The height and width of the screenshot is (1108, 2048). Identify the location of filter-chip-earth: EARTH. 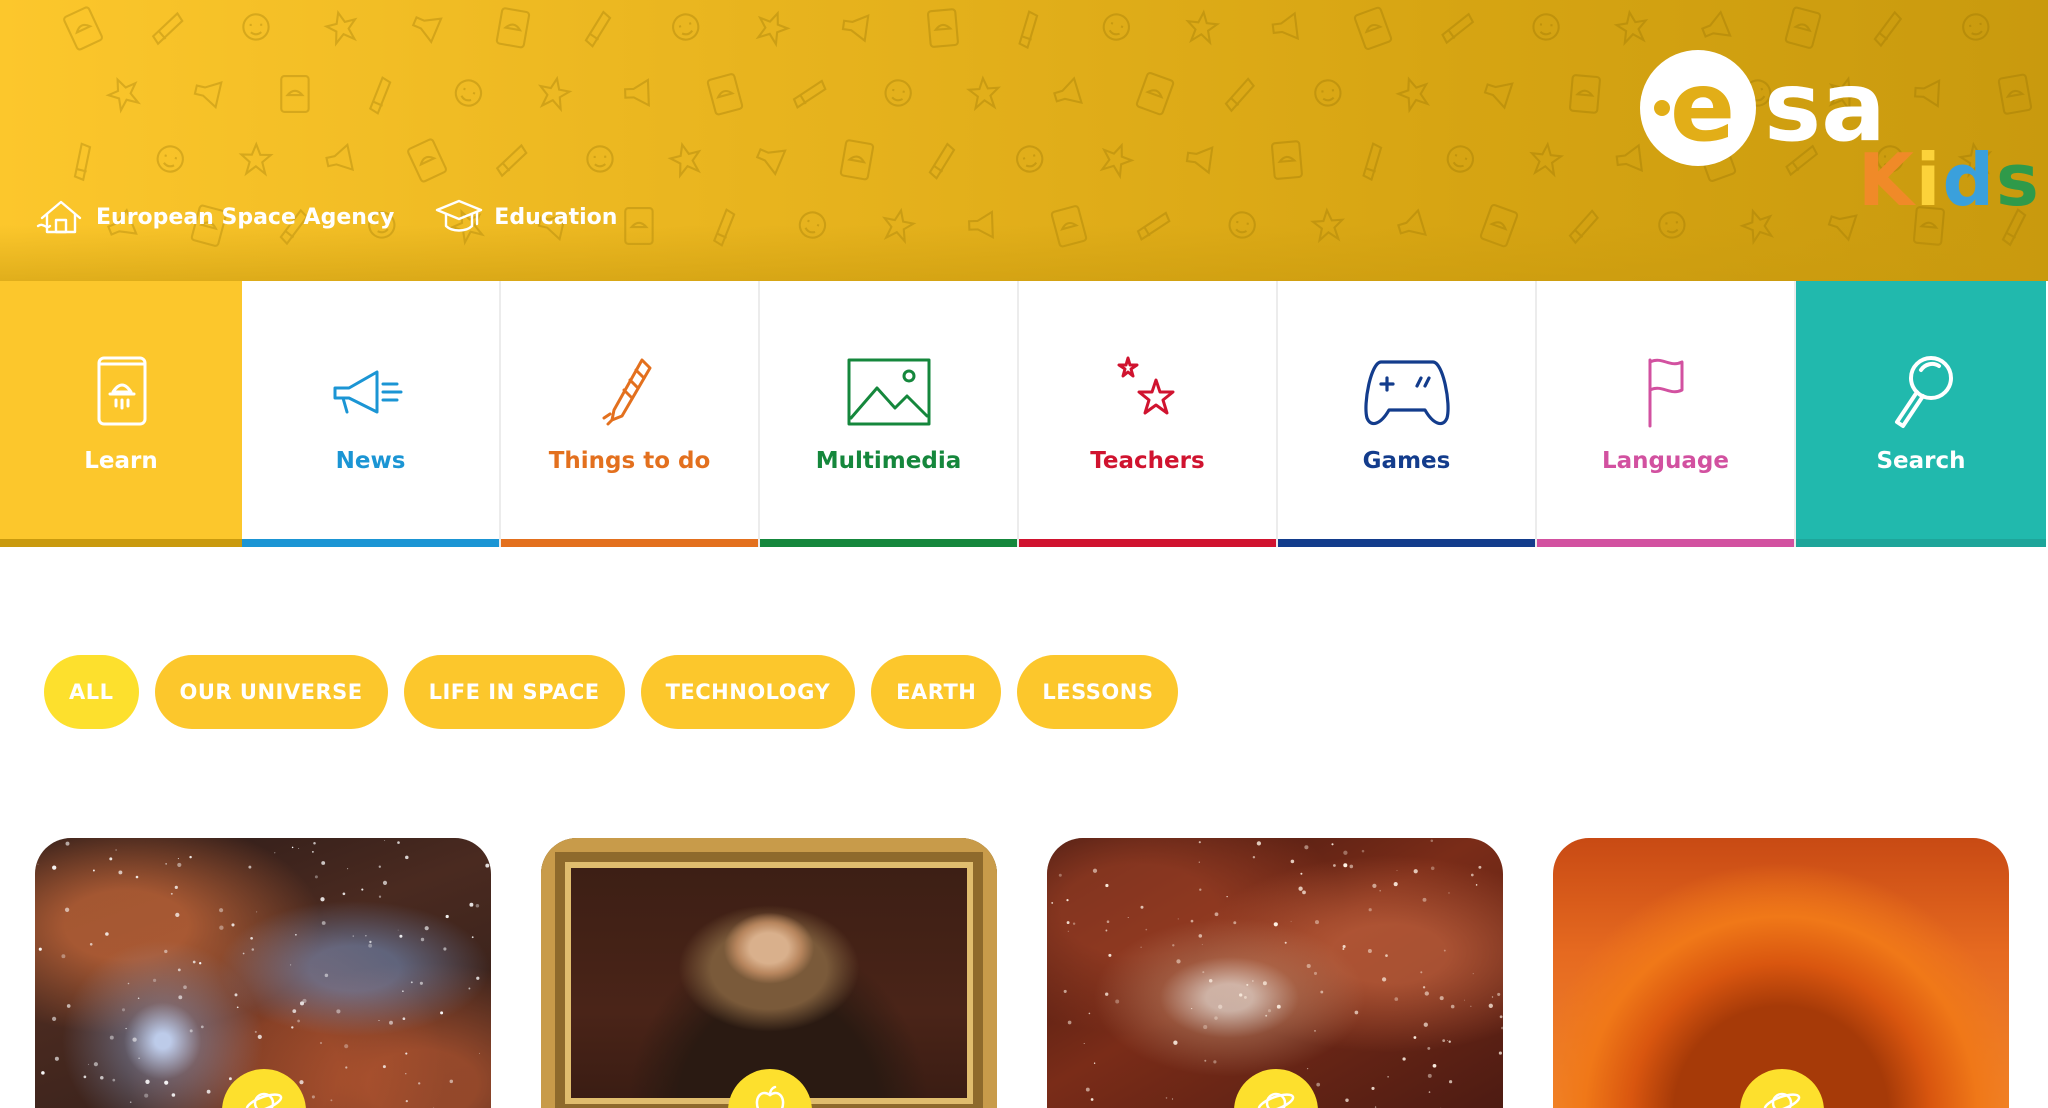
(936, 692).